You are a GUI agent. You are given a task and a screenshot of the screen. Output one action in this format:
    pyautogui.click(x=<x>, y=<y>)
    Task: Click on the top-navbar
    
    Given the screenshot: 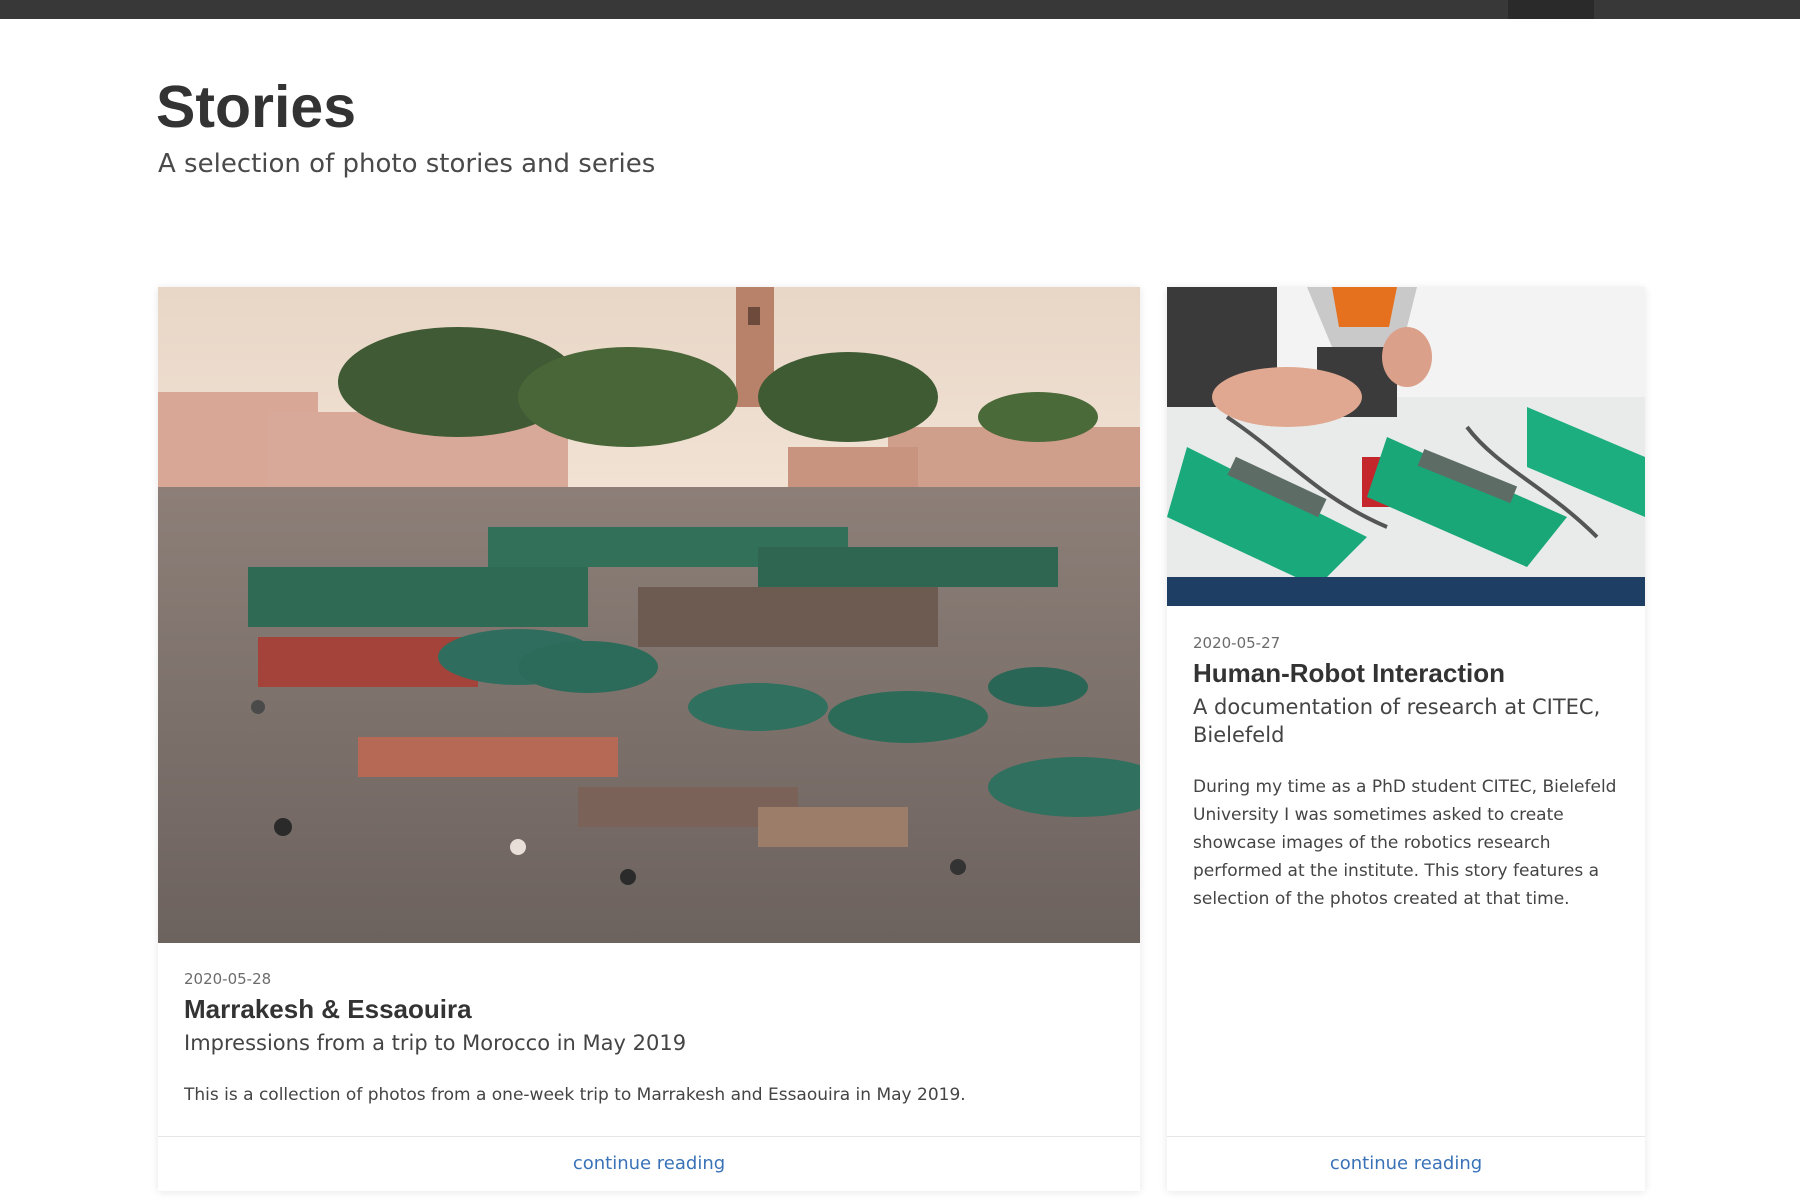 What is the action you would take?
    pyautogui.click(x=900, y=9)
    